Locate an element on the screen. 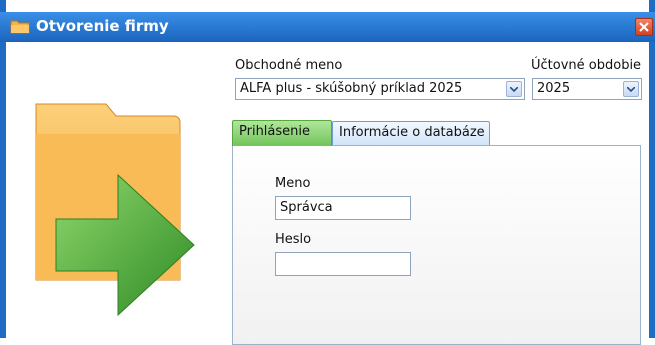  company-dropdown-button is located at coordinates (514, 89).